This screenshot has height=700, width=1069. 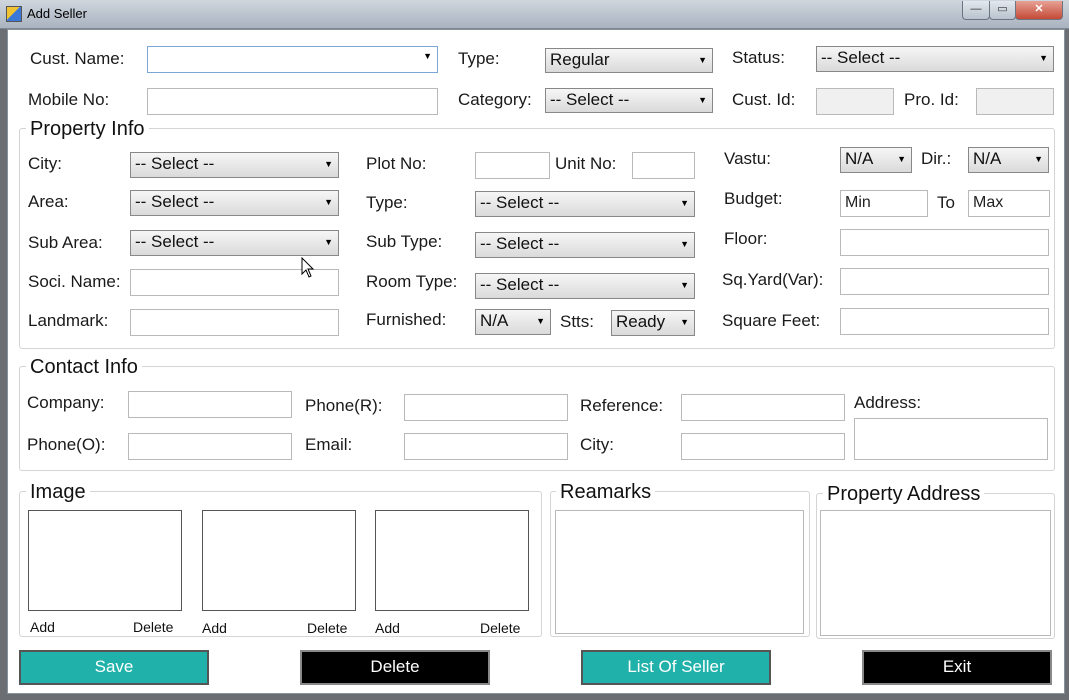 I want to click on exit-button: Exit, so click(x=957, y=667).